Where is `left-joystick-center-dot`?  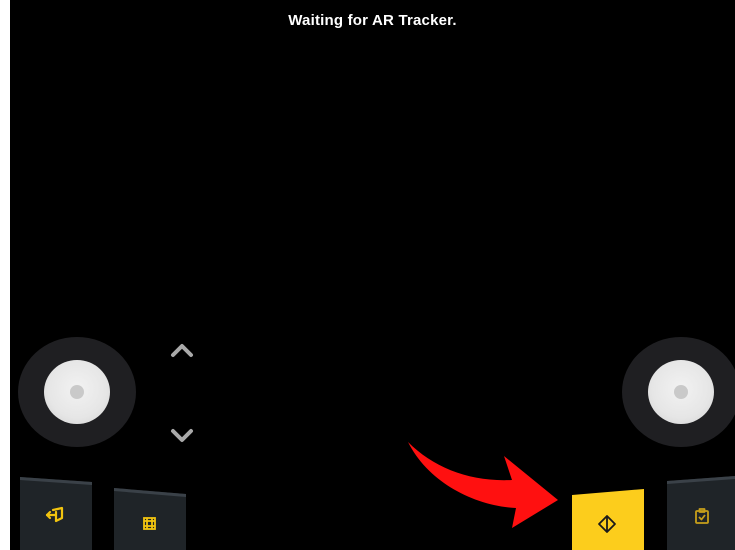 left-joystick-center-dot is located at coordinates (77, 392).